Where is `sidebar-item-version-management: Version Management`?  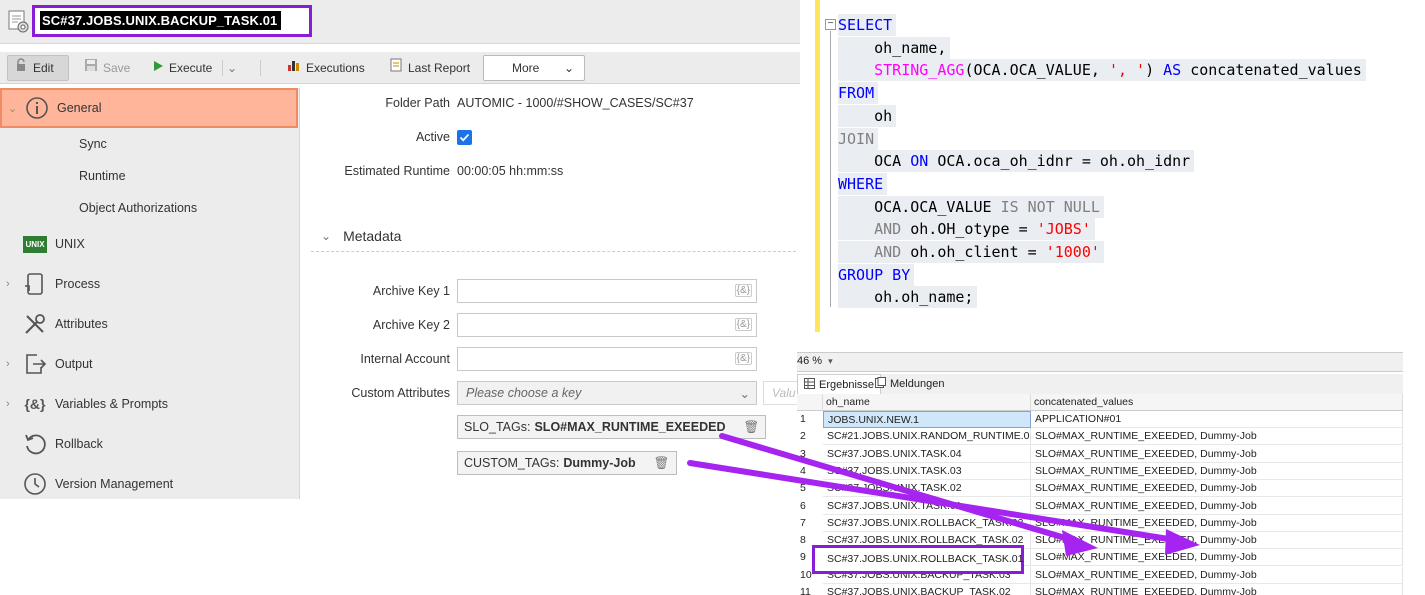
sidebar-item-version-management: Version Management is located at coordinates (149, 484).